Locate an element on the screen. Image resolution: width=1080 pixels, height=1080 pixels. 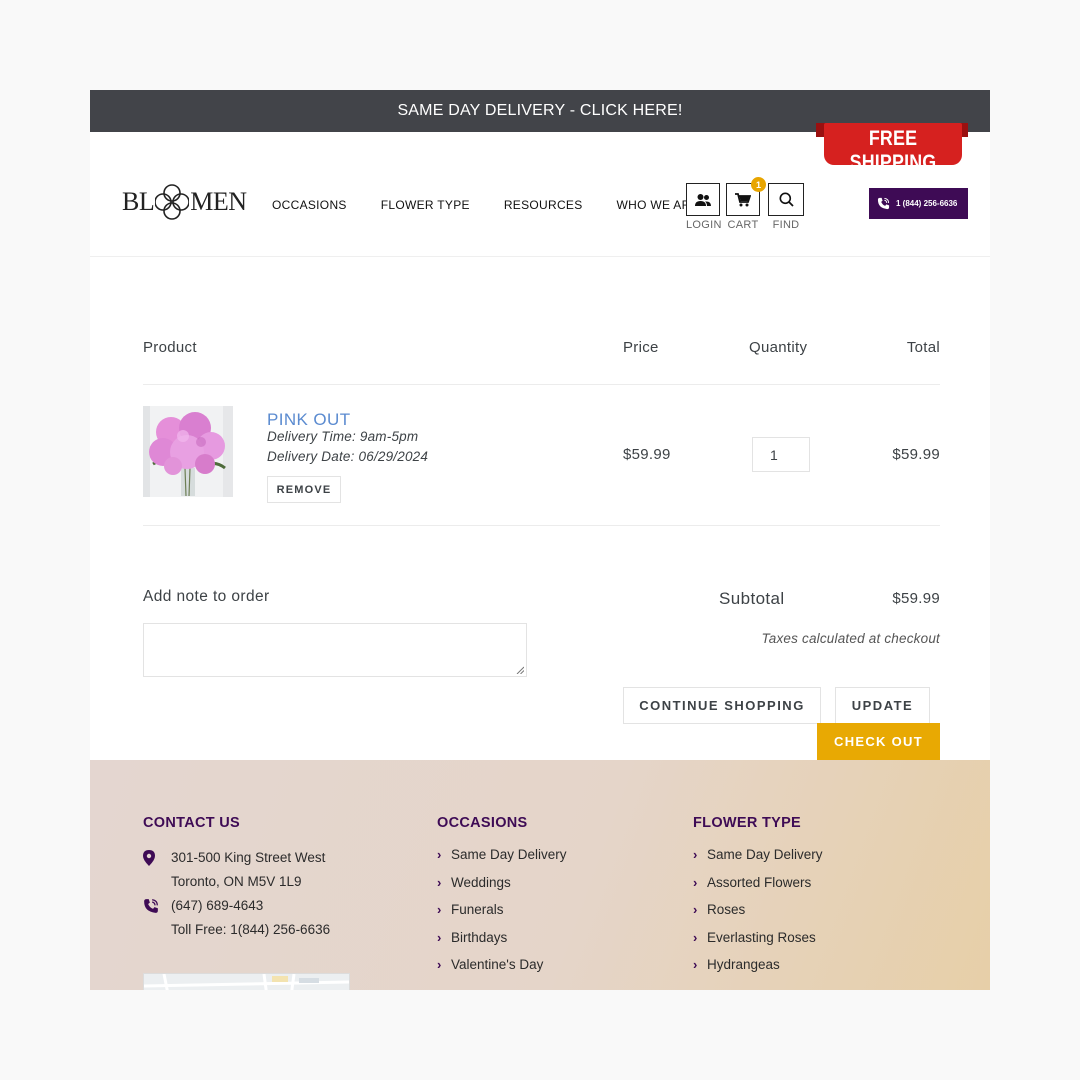
footer-link-label: Assorted Flowers is located at coordinates (759, 882).